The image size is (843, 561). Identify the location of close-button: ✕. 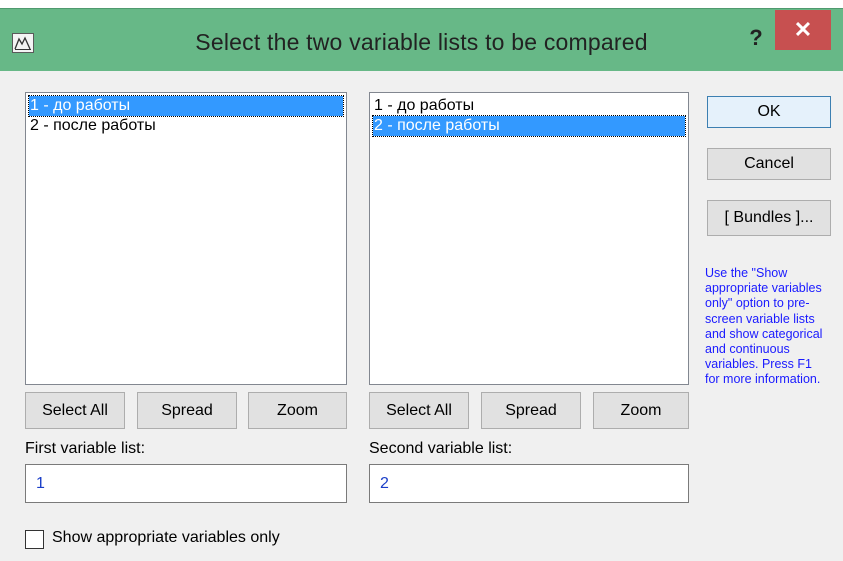
(803, 30).